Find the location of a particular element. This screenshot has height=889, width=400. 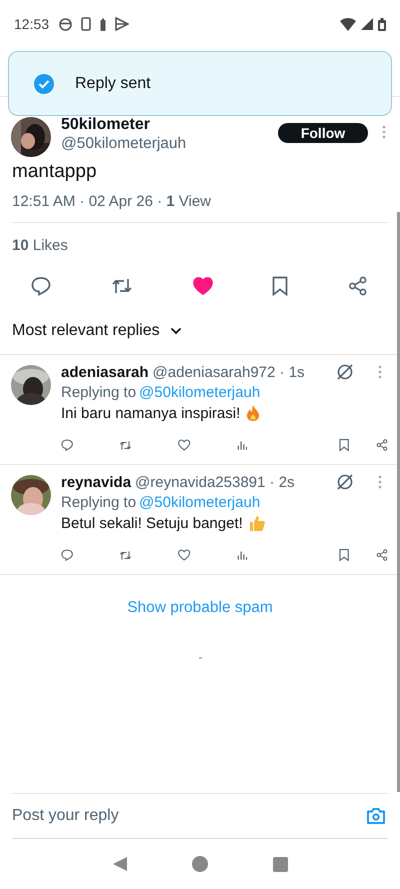

post-meta: 12:51 AM · 02 Apr 26 · 1 View is located at coordinates (111, 201).